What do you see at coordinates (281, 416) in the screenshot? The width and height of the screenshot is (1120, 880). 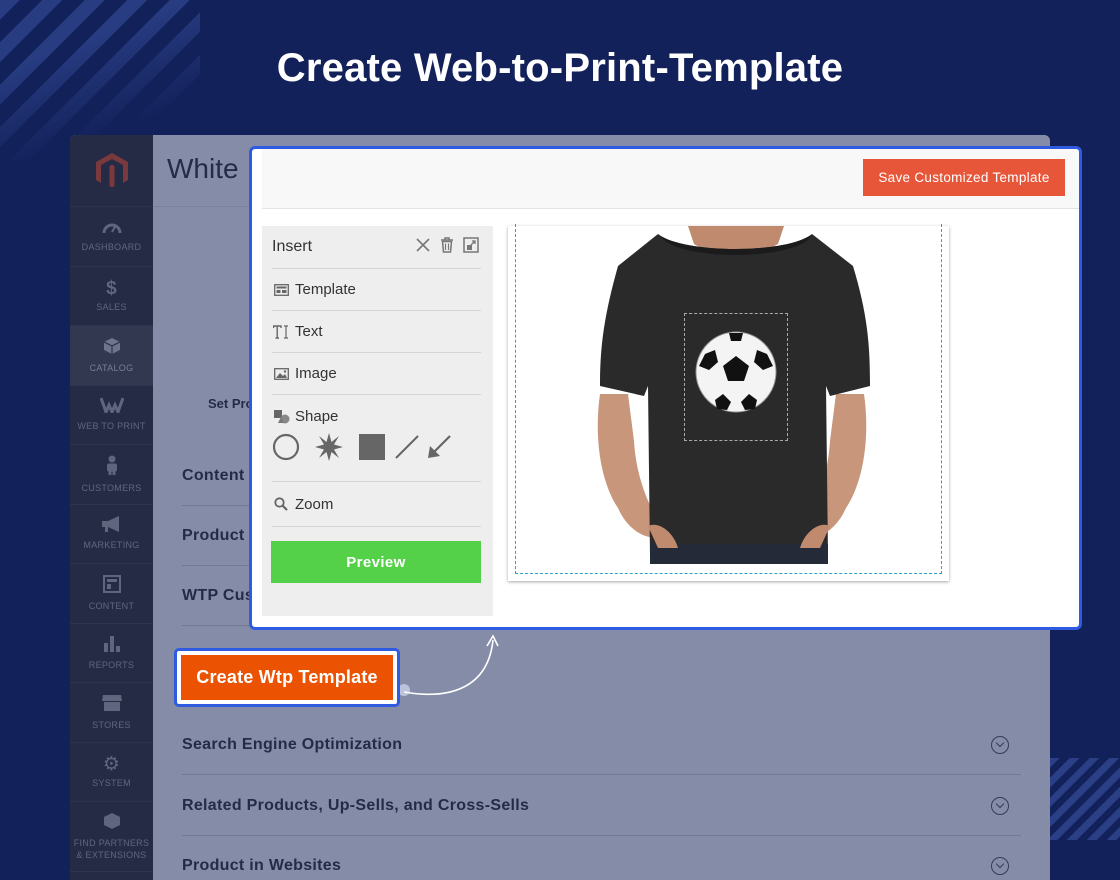 I see `shape-icon` at bounding box center [281, 416].